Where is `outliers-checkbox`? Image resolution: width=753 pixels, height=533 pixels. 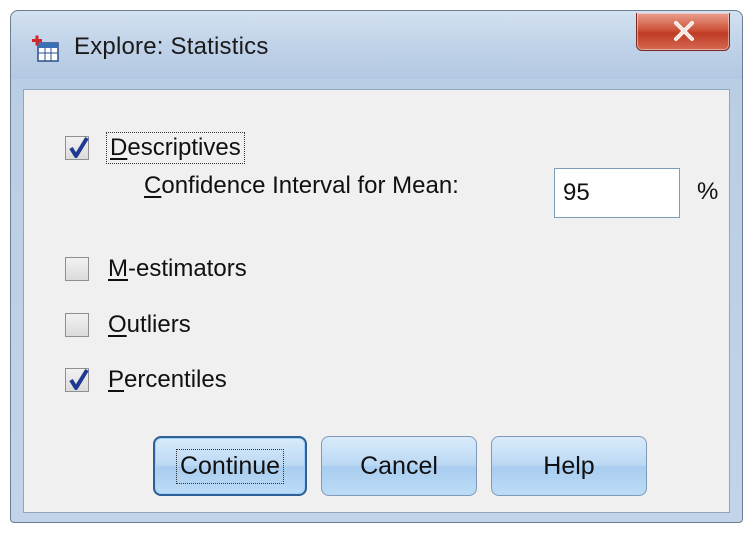 outliers-checkbox is located at coordinates (77, 325).